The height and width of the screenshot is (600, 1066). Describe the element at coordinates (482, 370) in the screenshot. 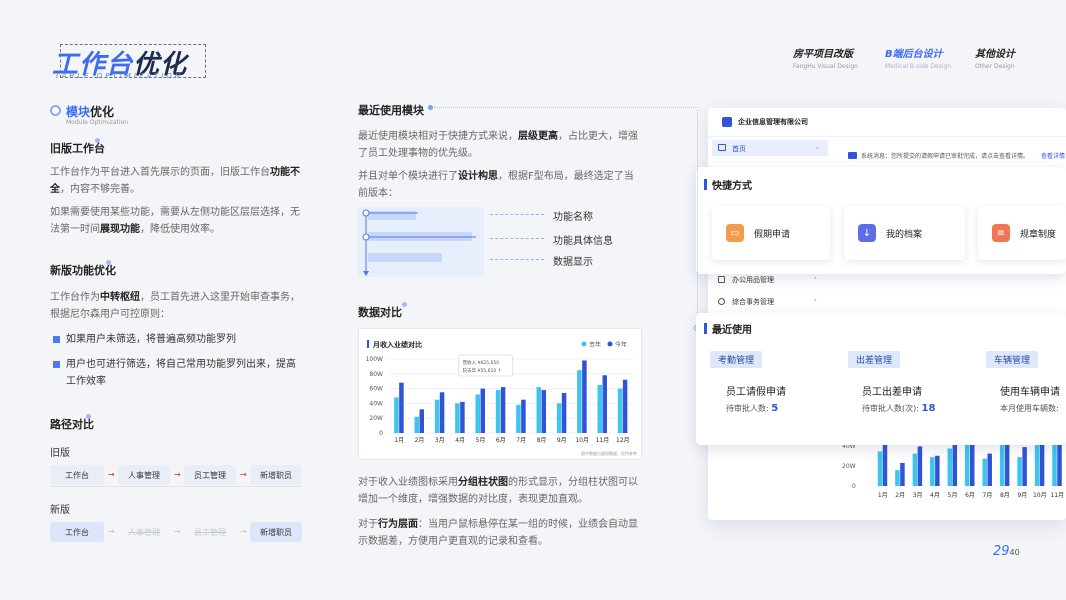

I see `tooltip-line: 较去年 ¥55,610 ↑` at that location.